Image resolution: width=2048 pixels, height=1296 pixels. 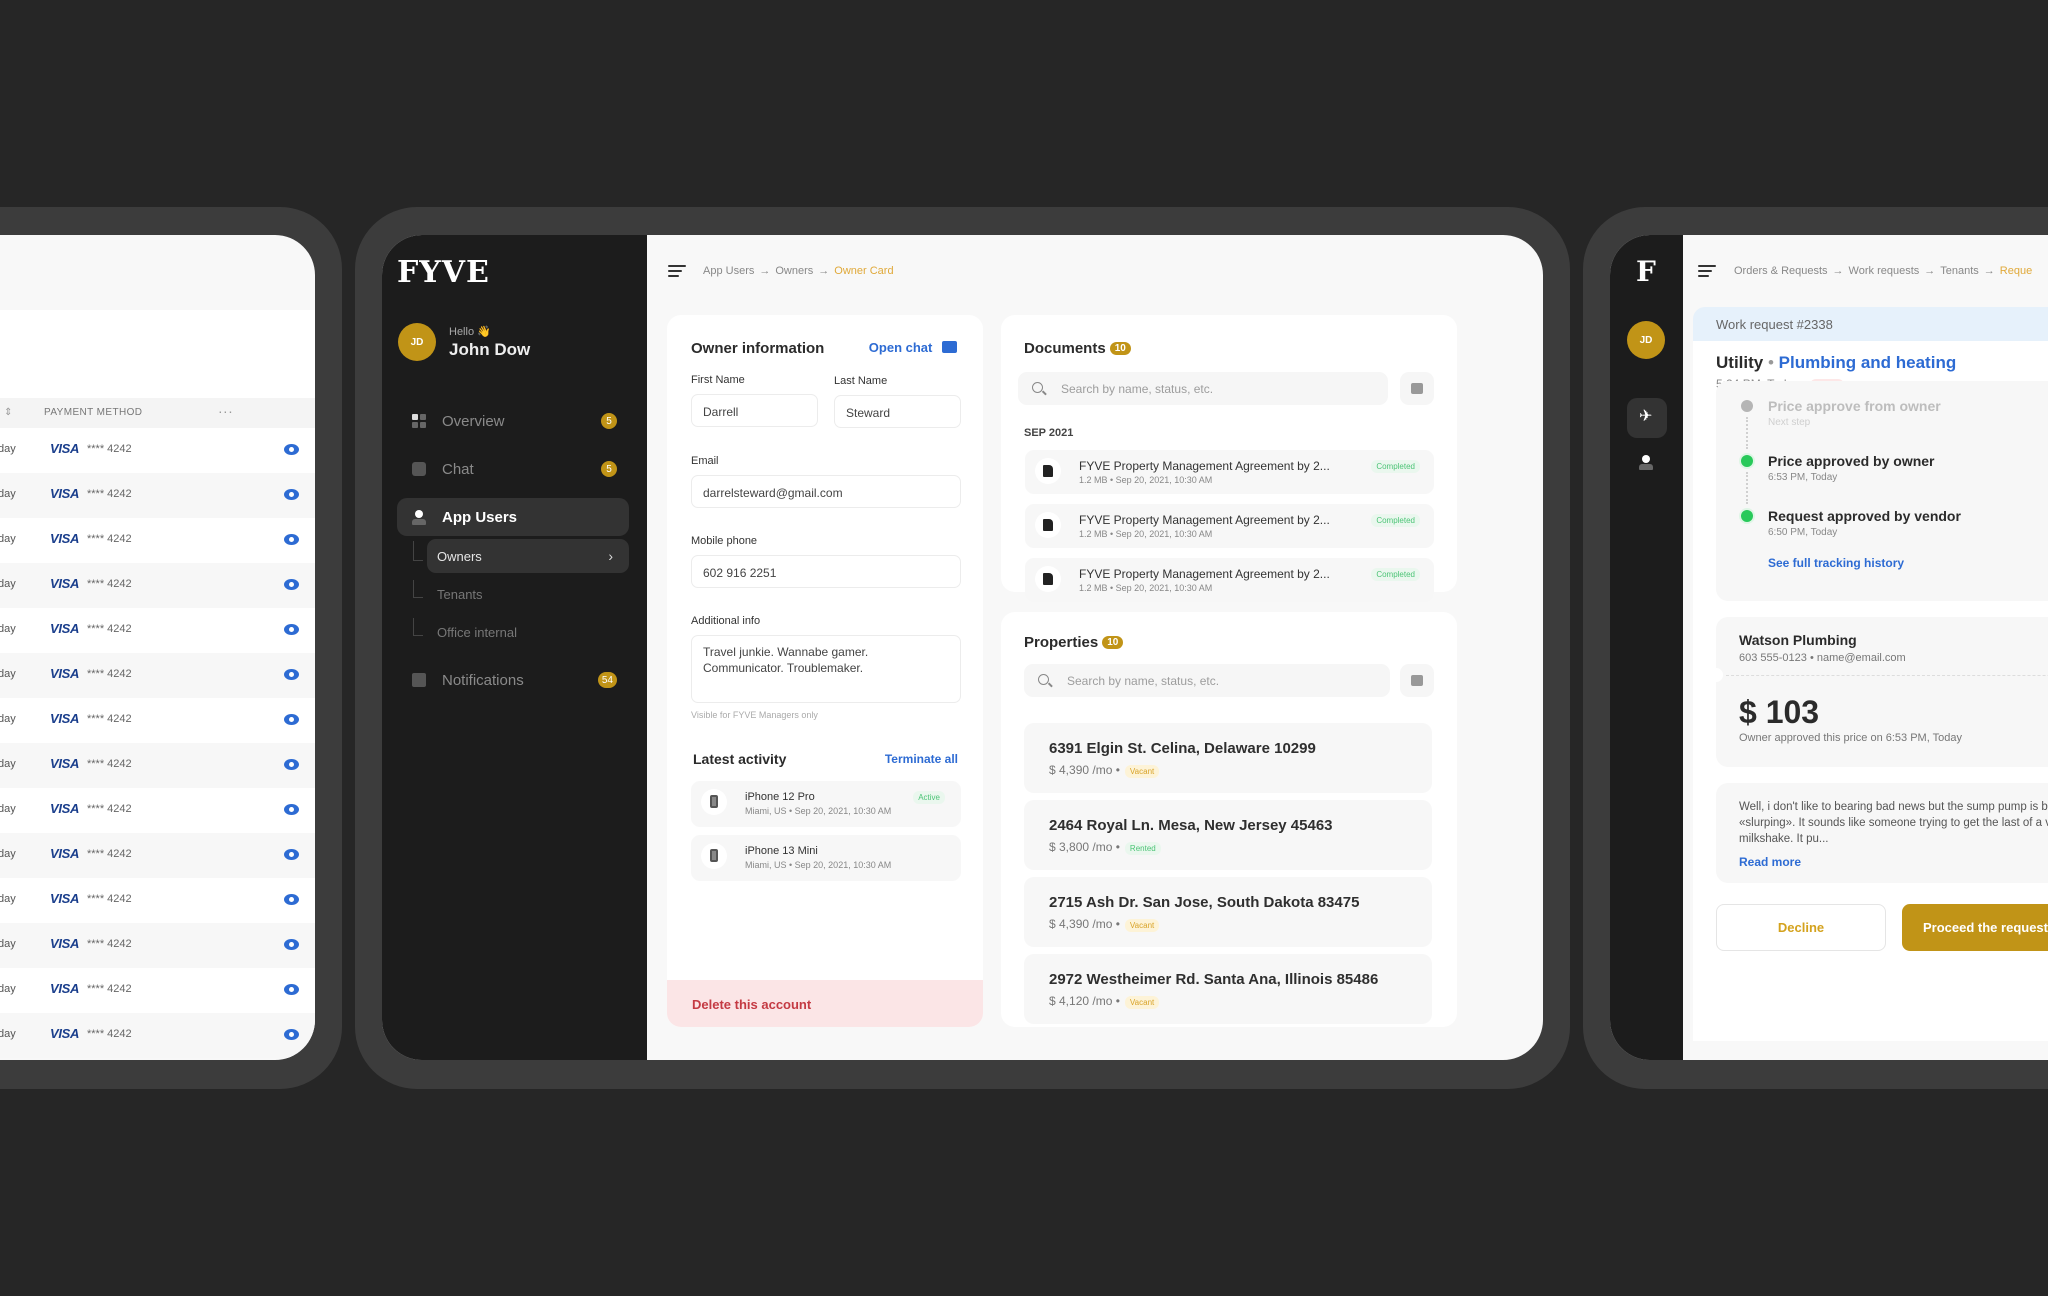 I want to click on properties-search-input: Search by name, status, etc., so click(x=1207, y=680).